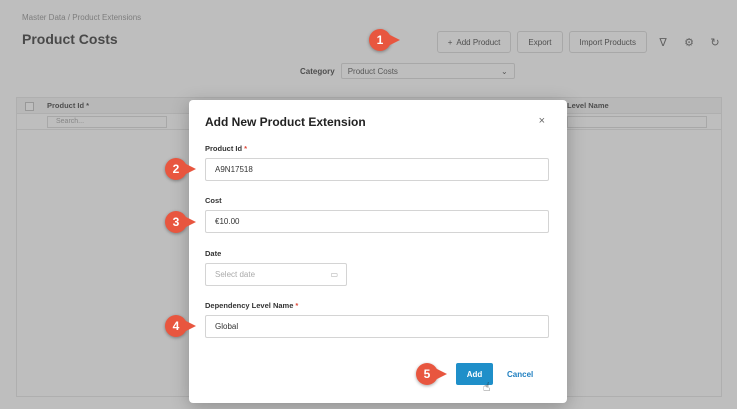 The image size is (737, 409). I want to click on cancel-button: Cancel, so click(520, 374).